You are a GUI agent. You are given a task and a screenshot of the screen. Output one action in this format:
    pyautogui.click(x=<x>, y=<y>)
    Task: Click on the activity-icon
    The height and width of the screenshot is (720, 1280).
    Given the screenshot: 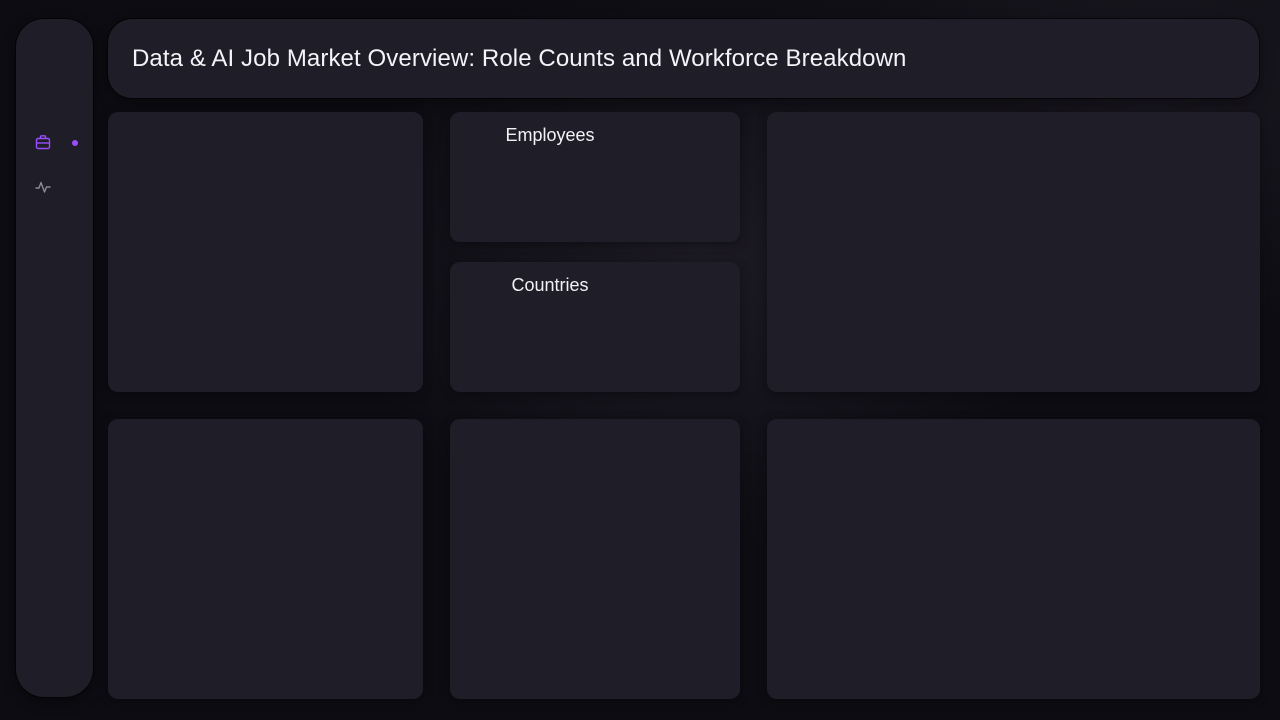 What is the action you would take?
    pyautogui.click(x=43, y=187)
    